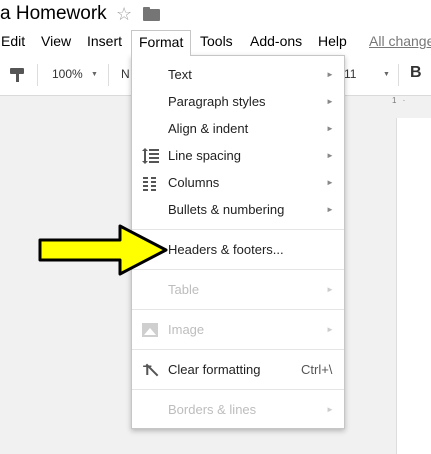  What do you see at coordinates (317, 369) in the screenshot?
I see `menu-item-shortcut: Ctrl+\` at bounding box center [317, 369].